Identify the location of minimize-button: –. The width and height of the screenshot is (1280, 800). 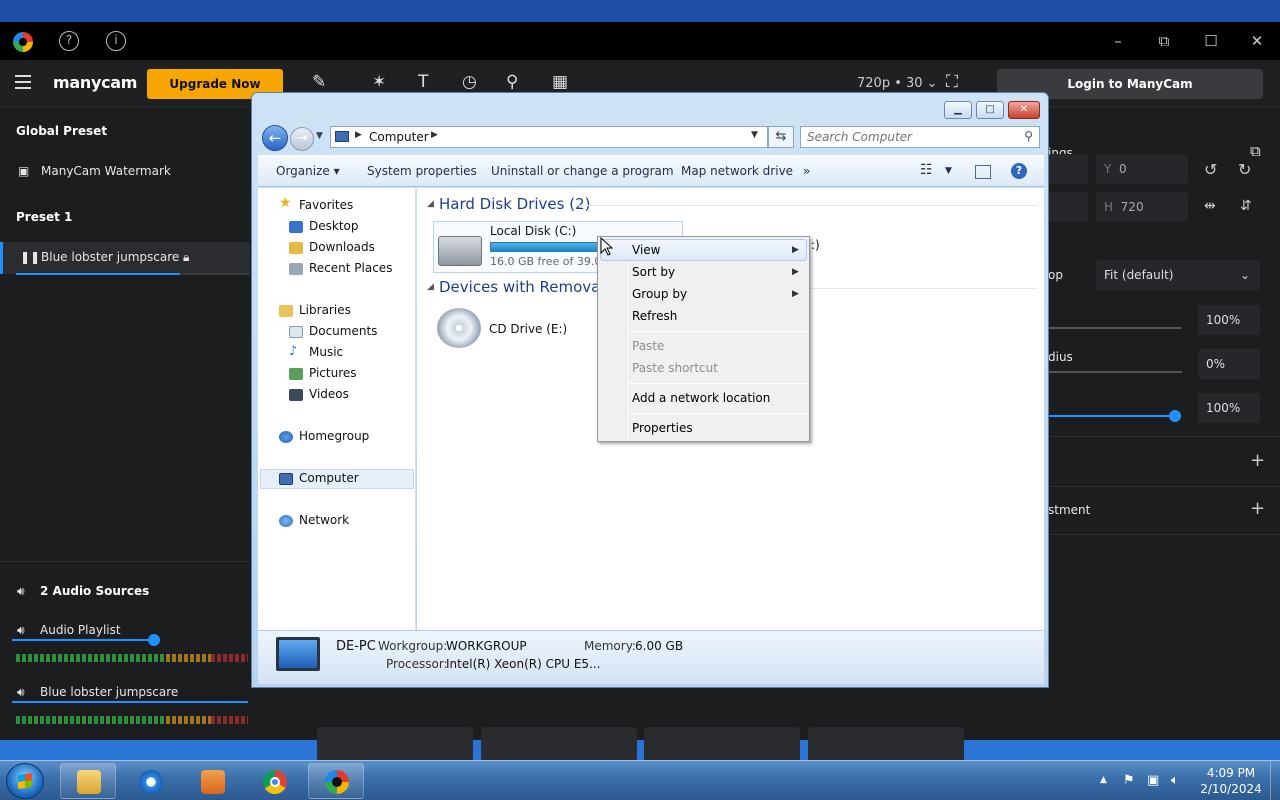
(1118, 41).